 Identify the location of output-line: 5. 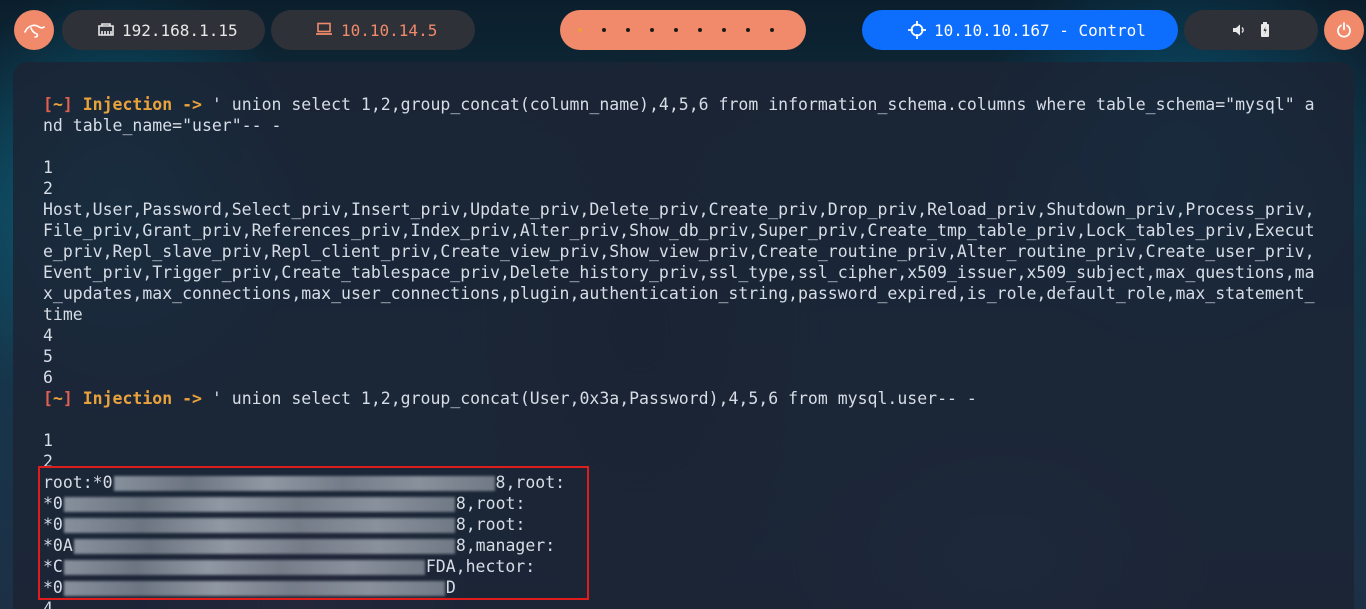
(48, 356).